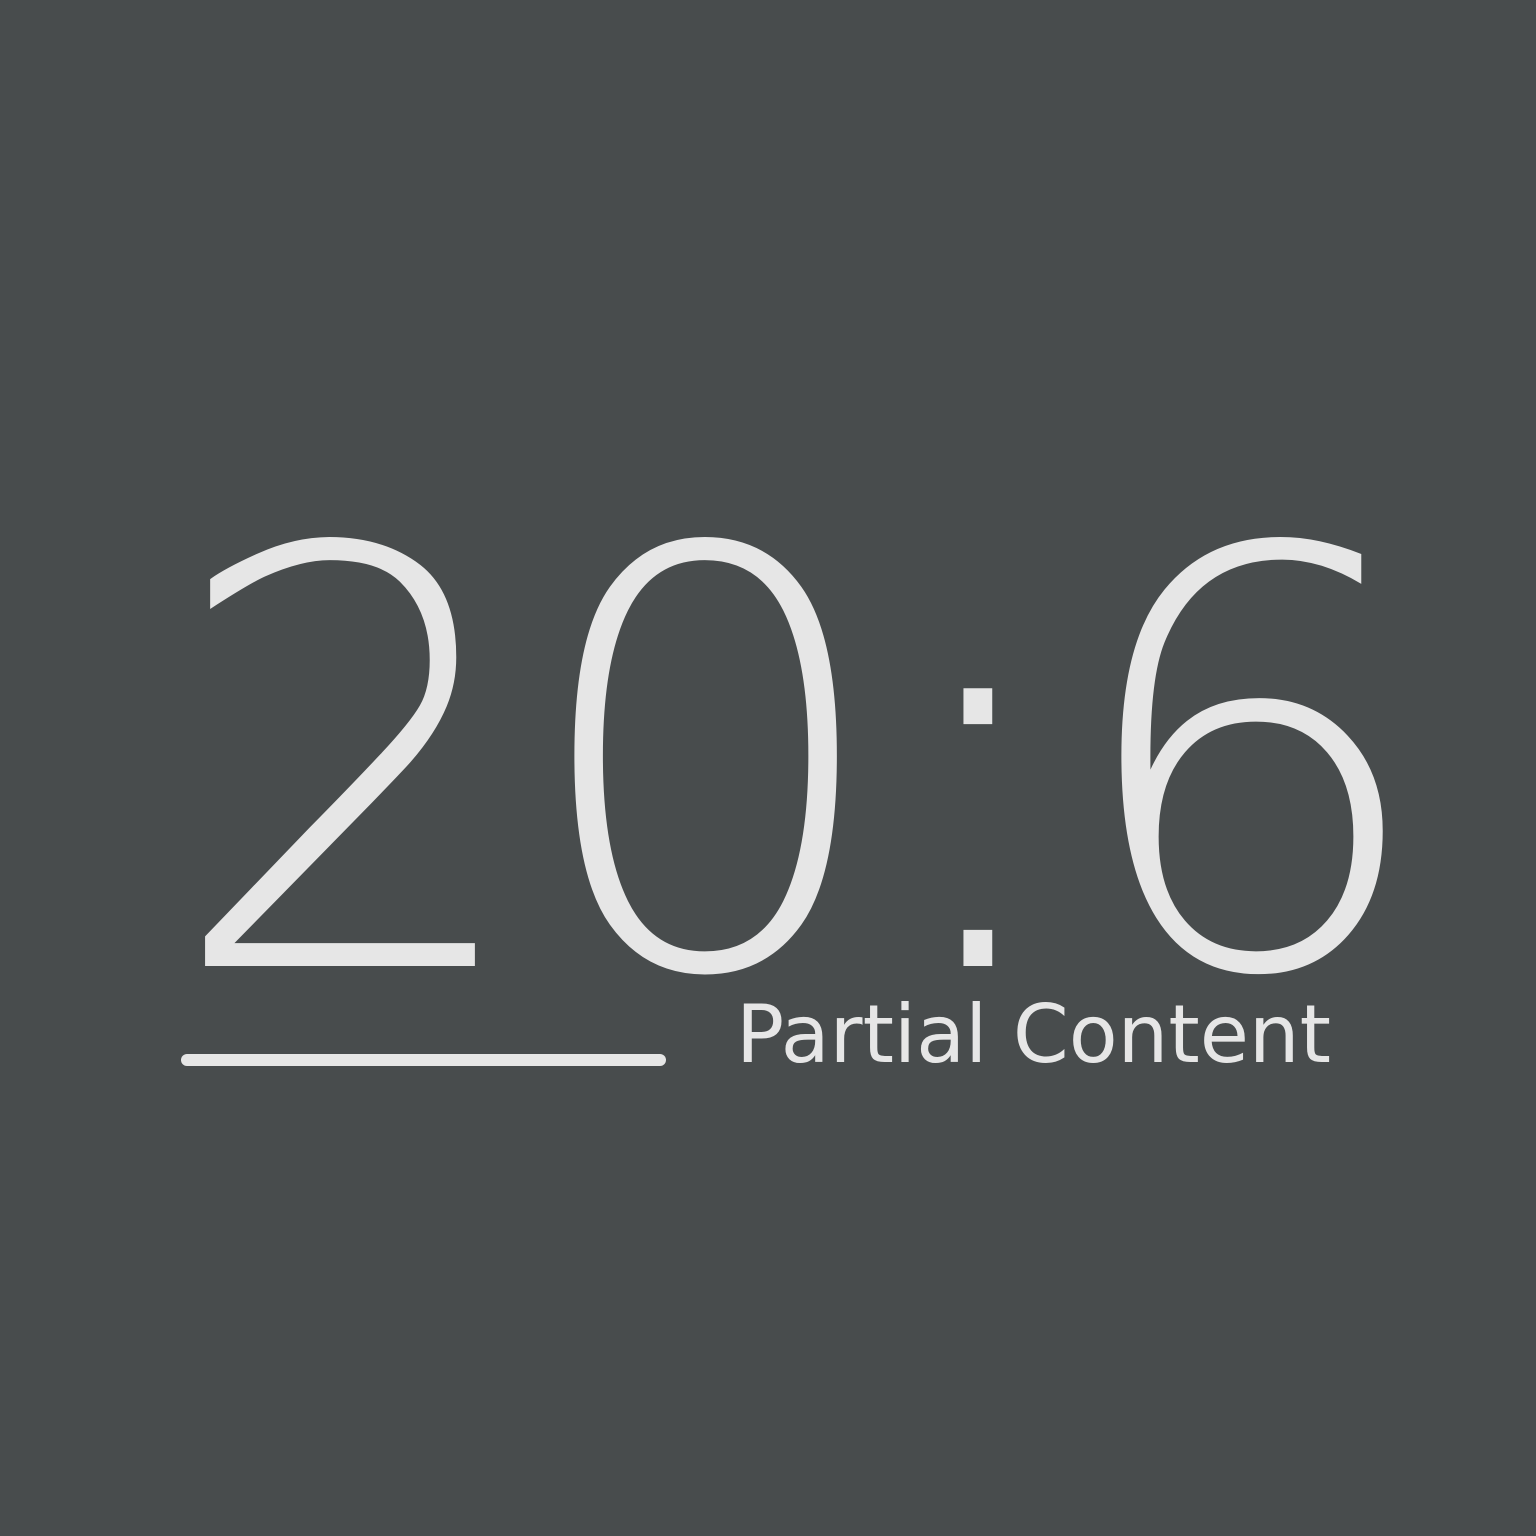 Image resolution: width=1536 pixels, height=1536 pixels. Describe the element at coordinates (1033, 1034) in the screenshot. I see `status-message: Partial Content` at that location.